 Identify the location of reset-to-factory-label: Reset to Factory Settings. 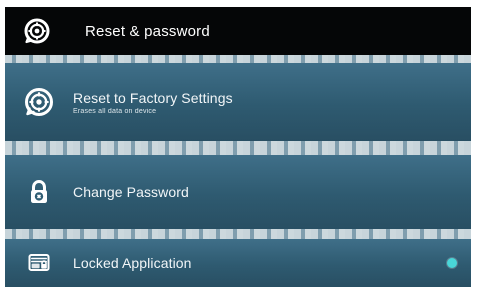
(153, 97).